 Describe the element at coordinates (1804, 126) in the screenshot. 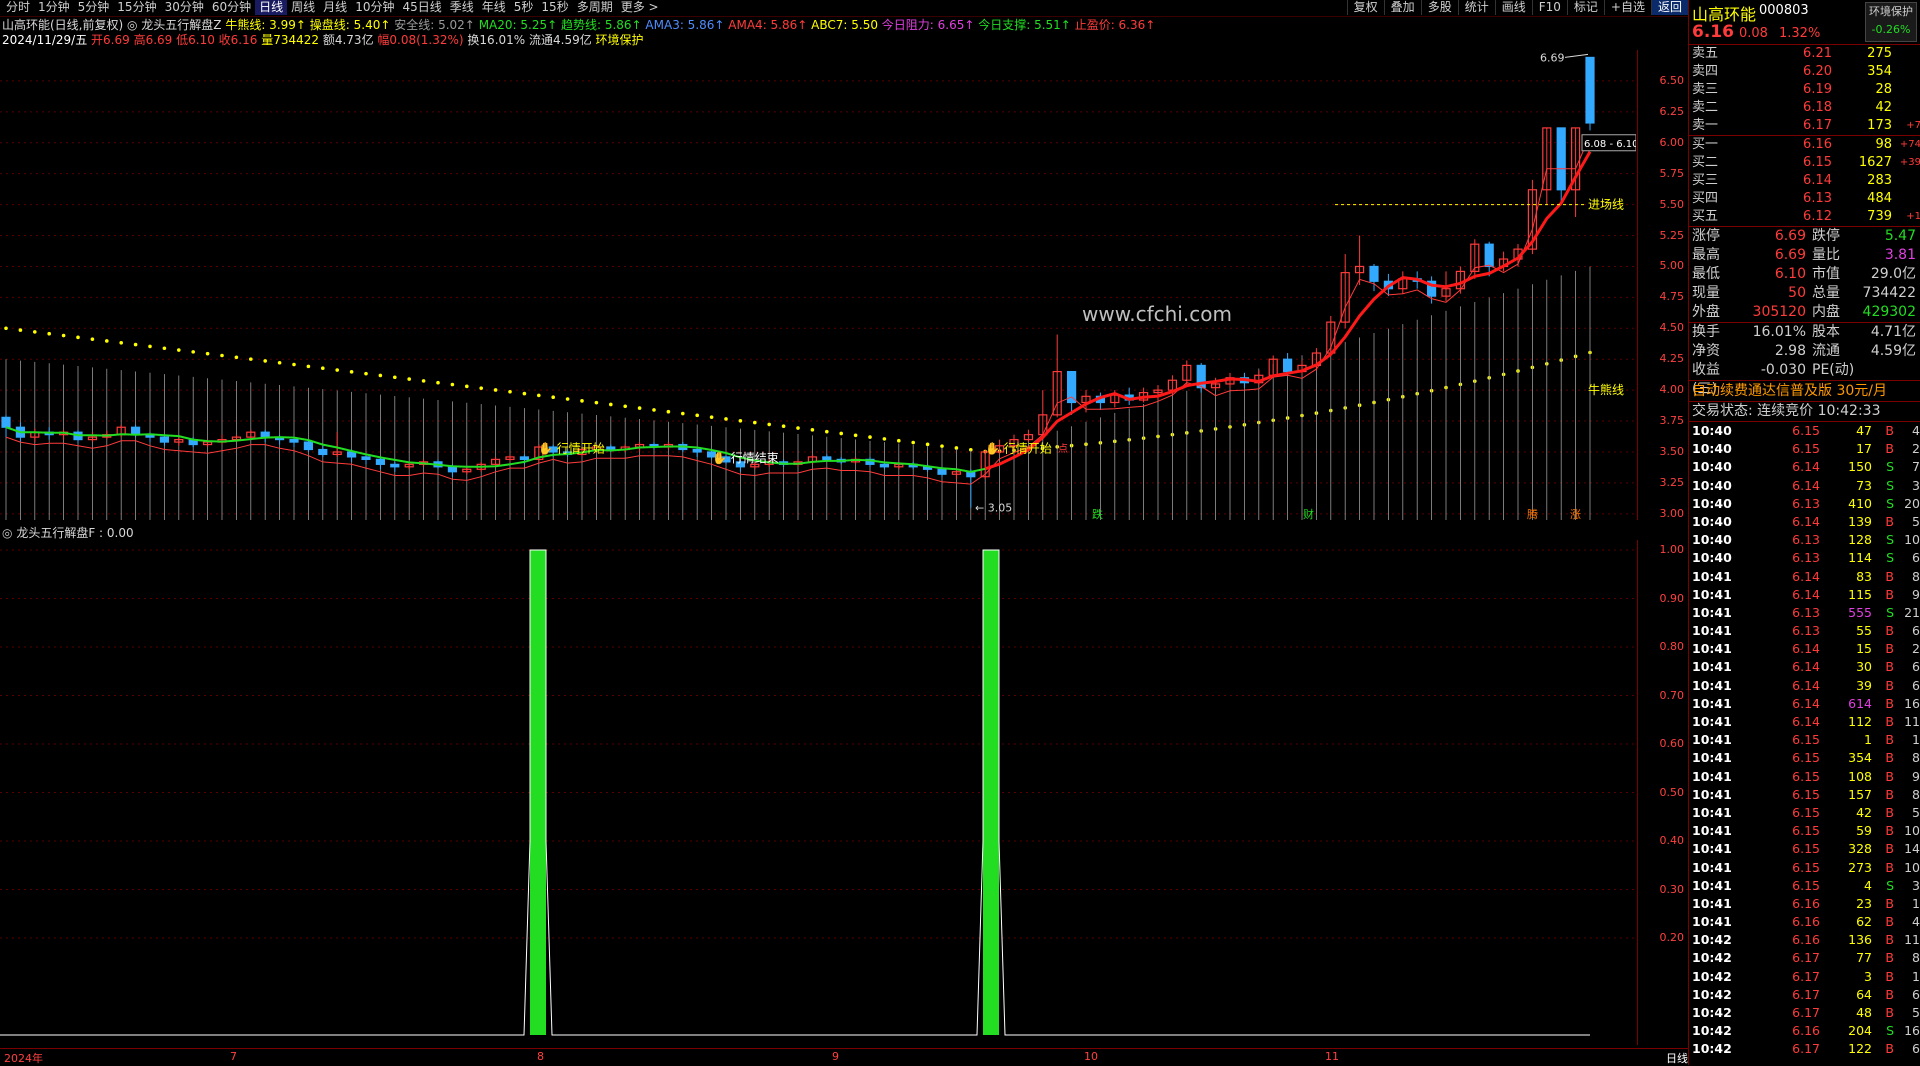

I see `ask-row-4: 卖一 6.17 173 +7` at that location.